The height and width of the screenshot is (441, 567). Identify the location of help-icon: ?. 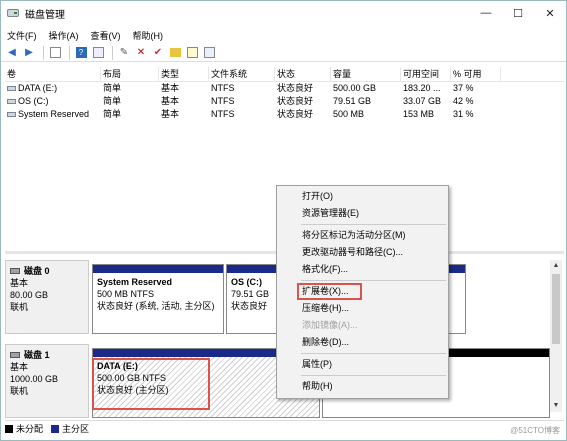
(81, 53).